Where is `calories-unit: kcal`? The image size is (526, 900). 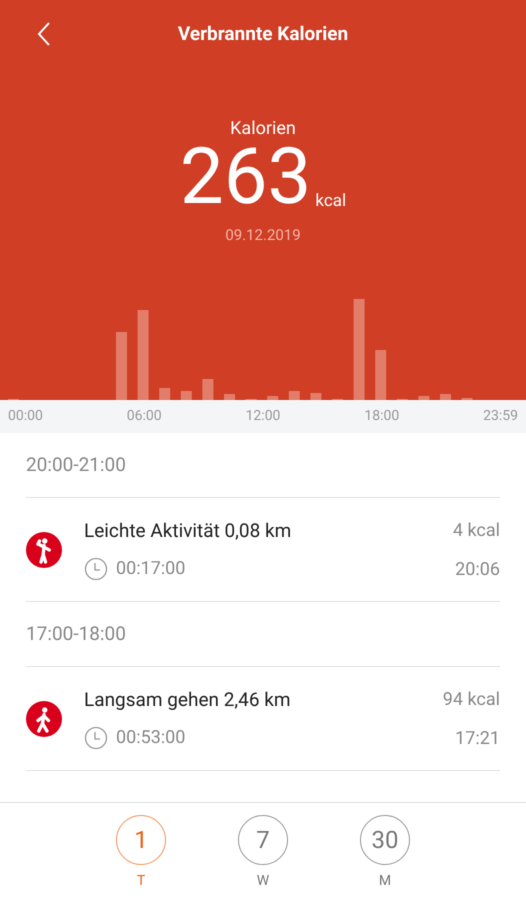 calories-unit: kcal is located at coordinates (330, 201).